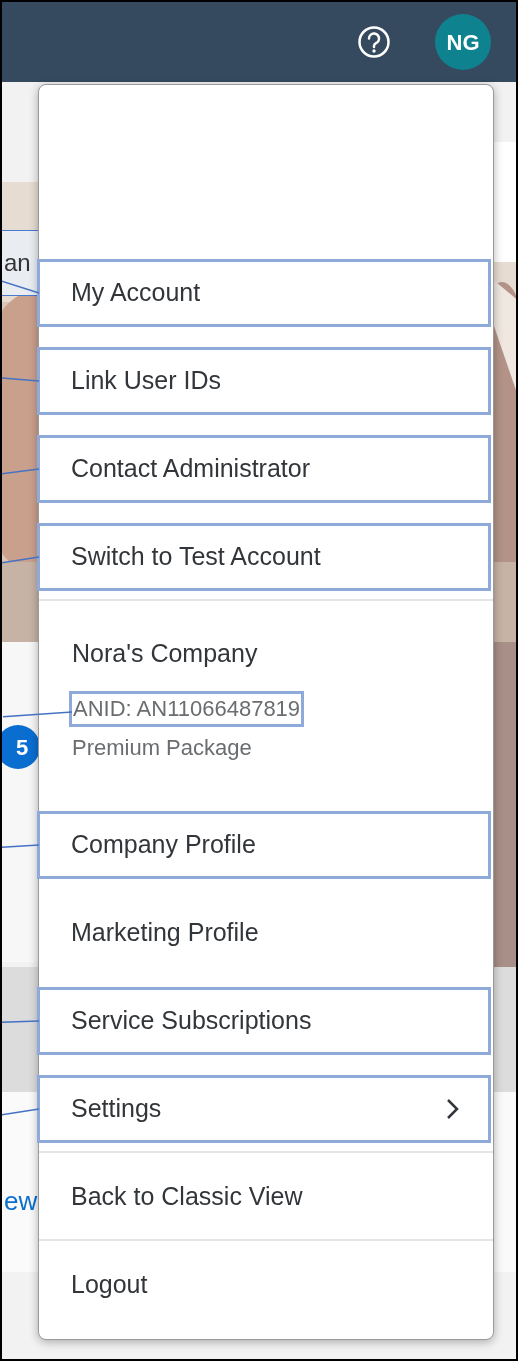 The image size is (518, 1361). I want to click on view-link: ew, so click(21, 1201).